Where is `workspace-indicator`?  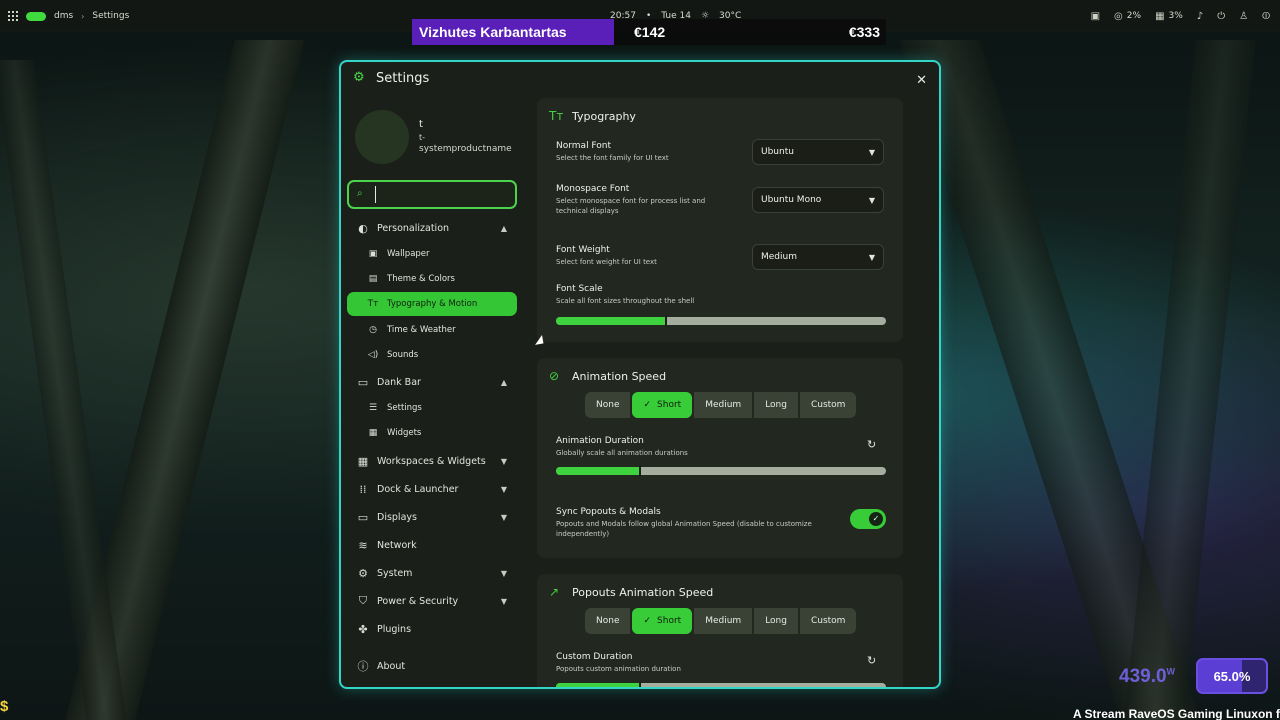 workspace-indicator is located at coordinates (36, 16).